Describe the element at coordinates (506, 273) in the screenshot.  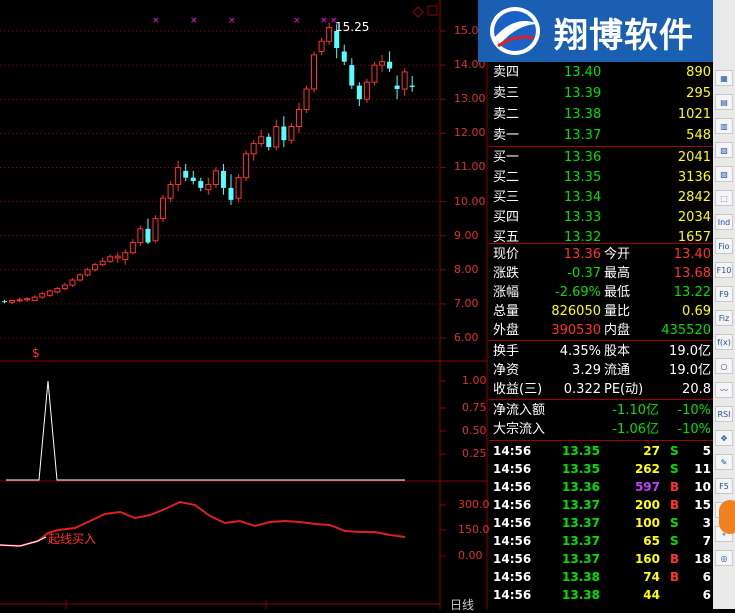
I see `stat-label: 涨跌` at that location.